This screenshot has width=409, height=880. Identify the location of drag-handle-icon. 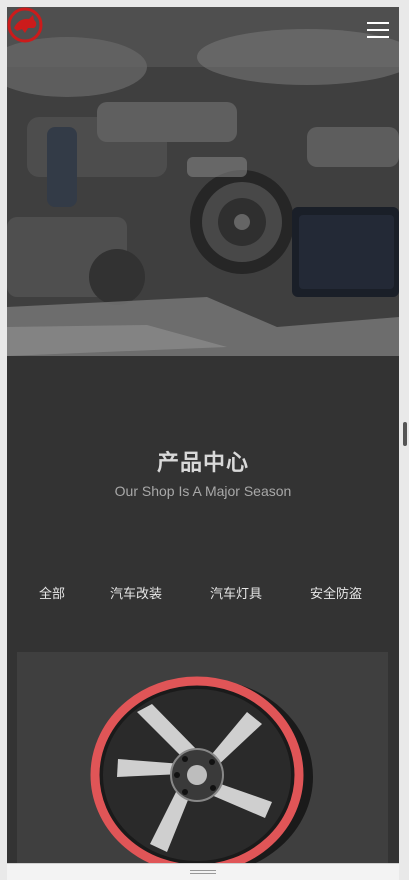
(203, 873).